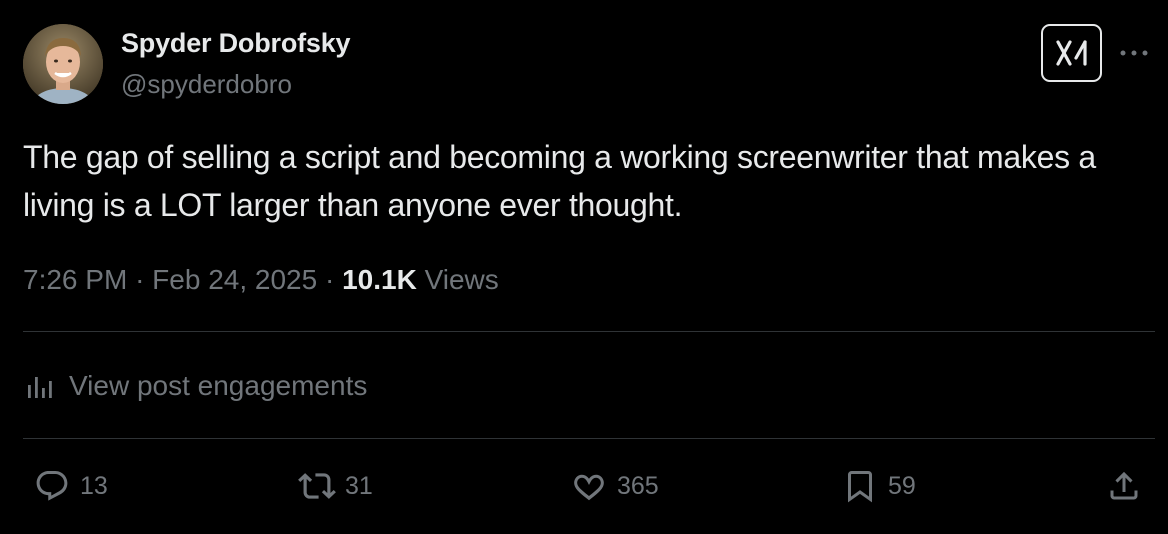  I want to click on author-handle: @spyderdobro, so click(206, 84).